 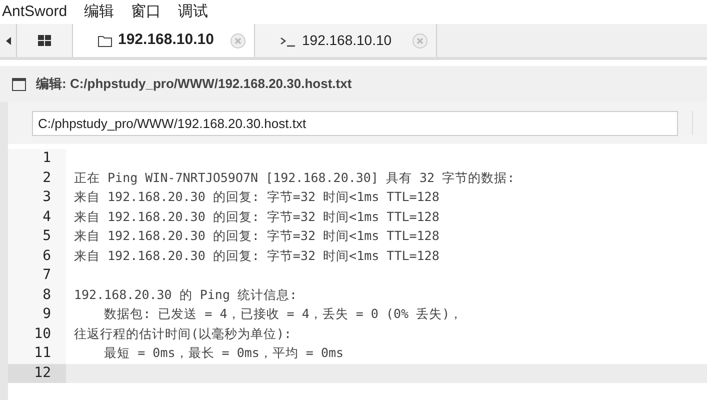 What do you see at coordinates (19, 84) in the screenshot?
I see `window-icon` at bounding box center [19, 84].